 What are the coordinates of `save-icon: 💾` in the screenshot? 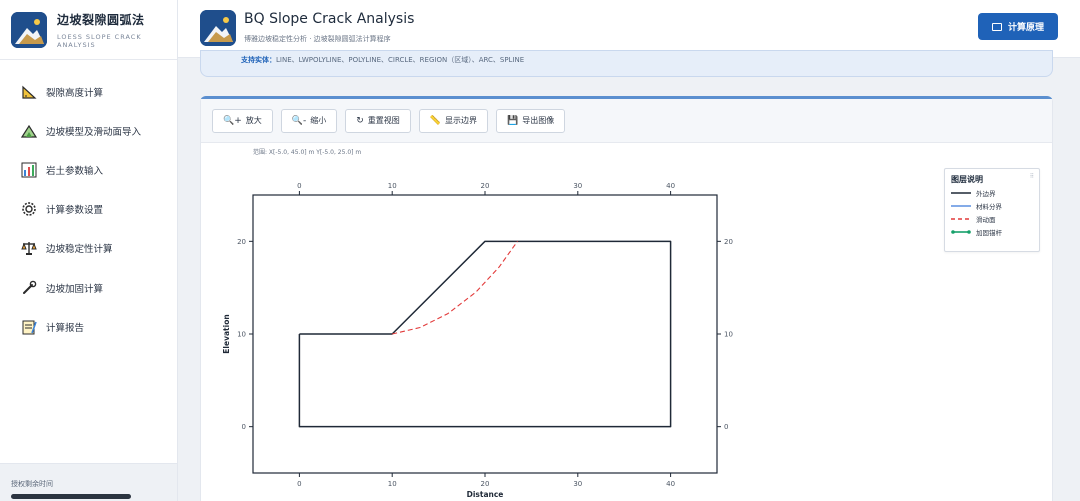 It's located at (512, 120).